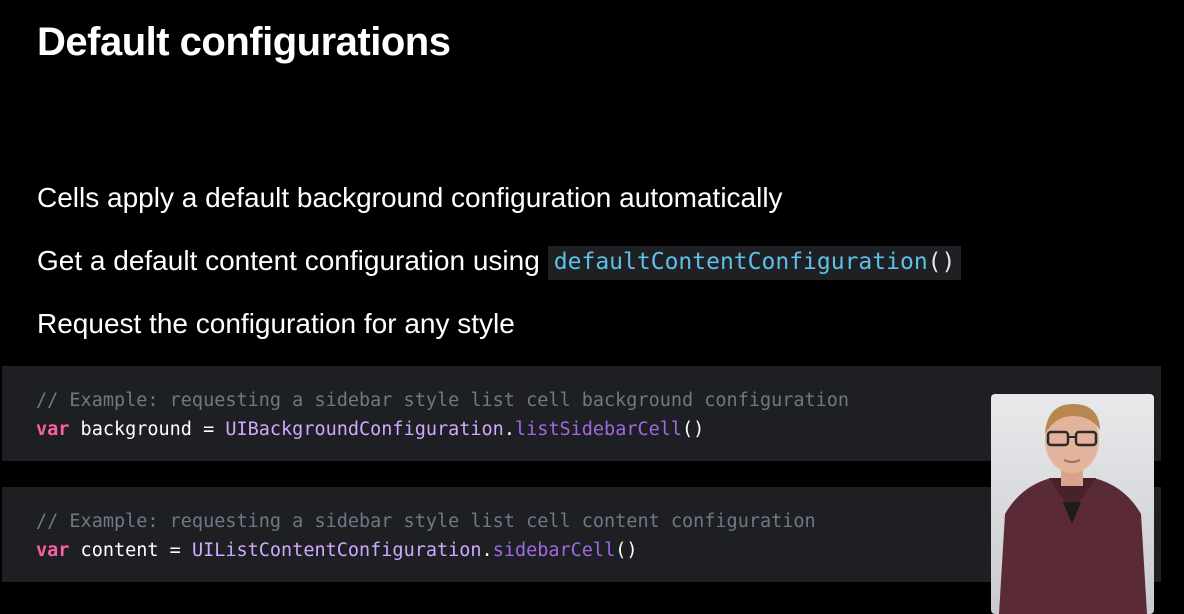 The image size is (1184, 614). Describe the element at coordinates (276, 323) in the screenshot. I see `bullet-any-style: Request the configuration for any style` at that location.